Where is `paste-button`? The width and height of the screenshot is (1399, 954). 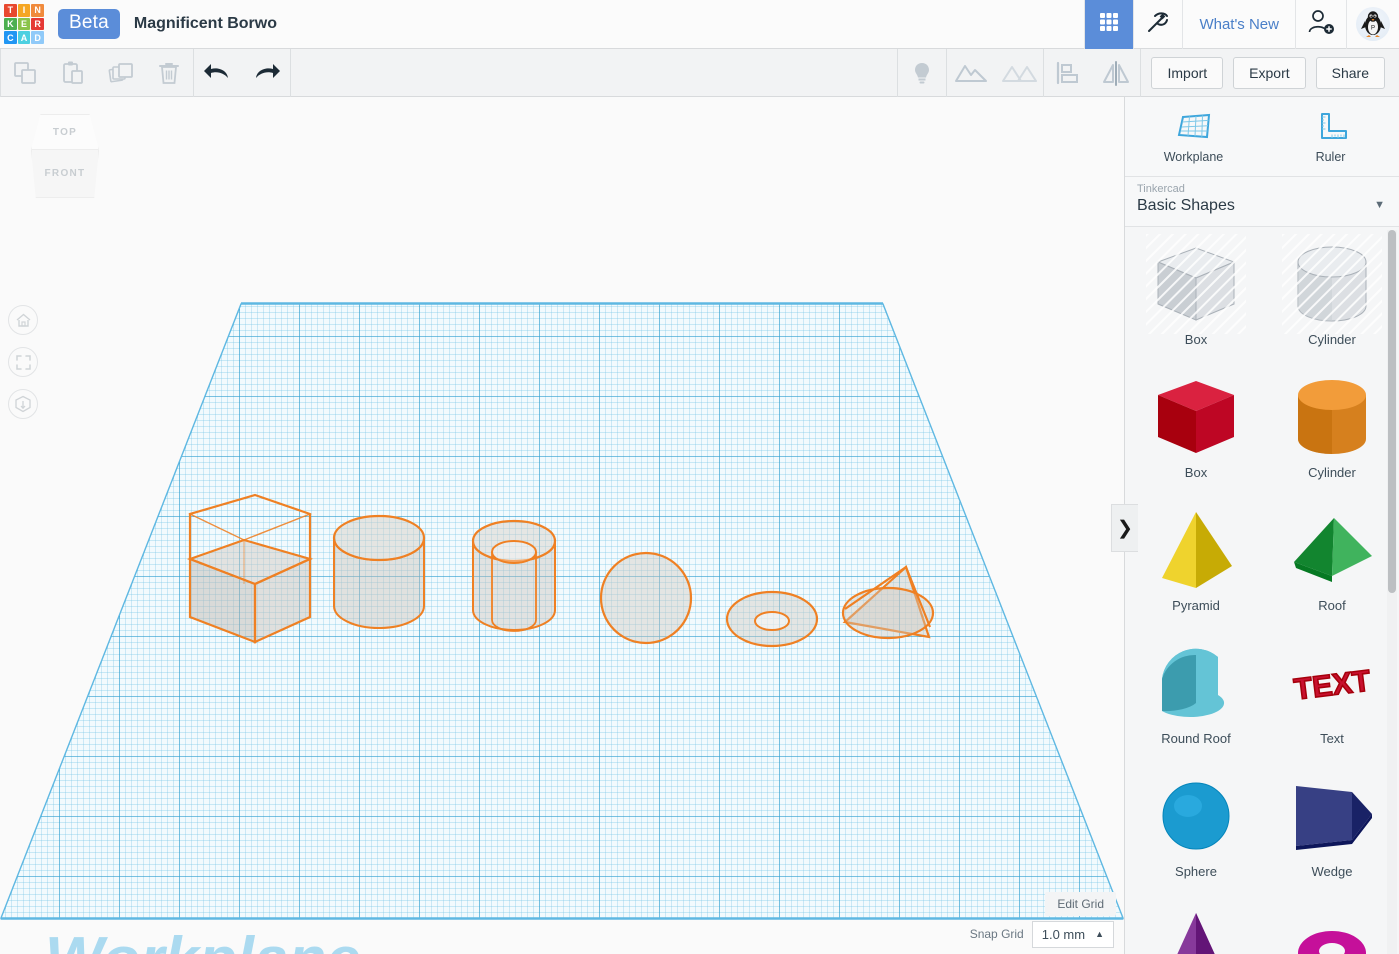
paste-button is located at coordinates (73, 73).